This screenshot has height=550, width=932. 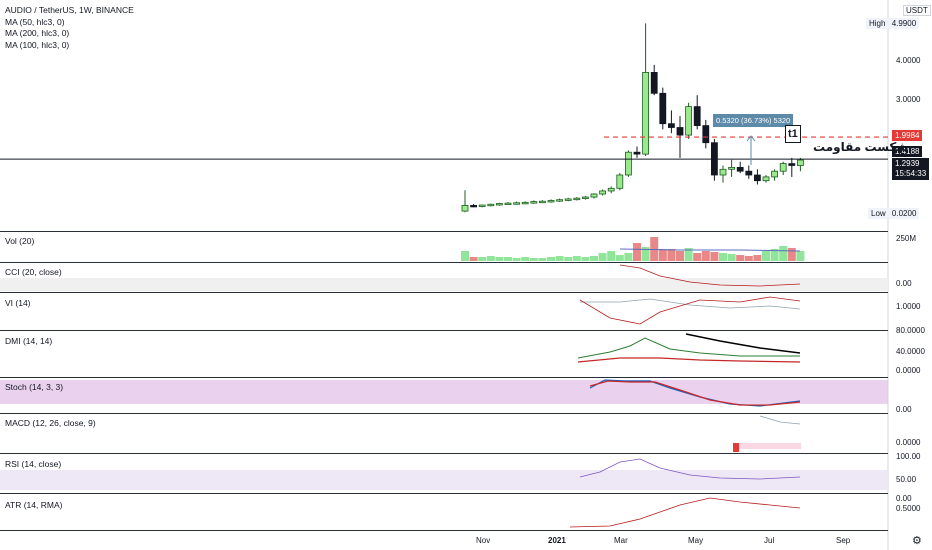 What do you see at coordinates (33, 505) in the screenshot?
I see `atr-pane-label: ATR (14, RMA)` at bounding box center [33, 505].